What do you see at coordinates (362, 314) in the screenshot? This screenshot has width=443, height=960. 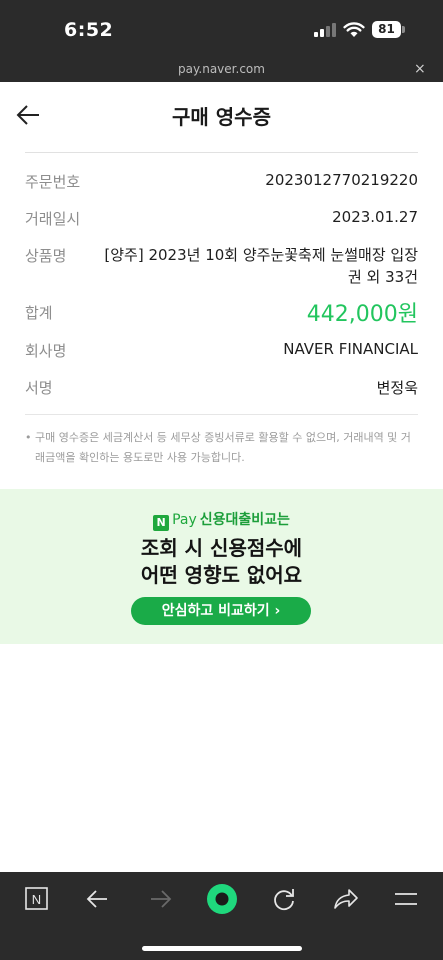 I see `total-amount: 442,000원` at bounding box center [362, 314].